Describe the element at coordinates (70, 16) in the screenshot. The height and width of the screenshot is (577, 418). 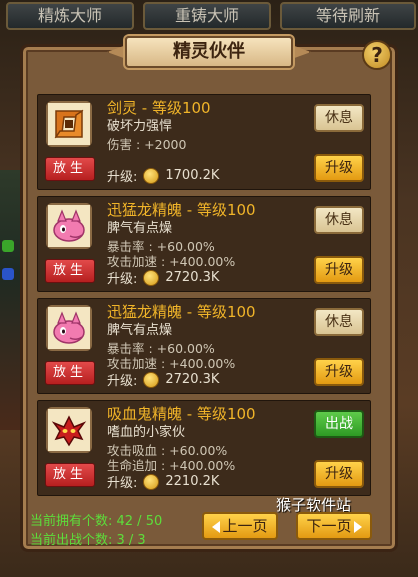
I see `tab-refine-master: 精炼大师` at that location.